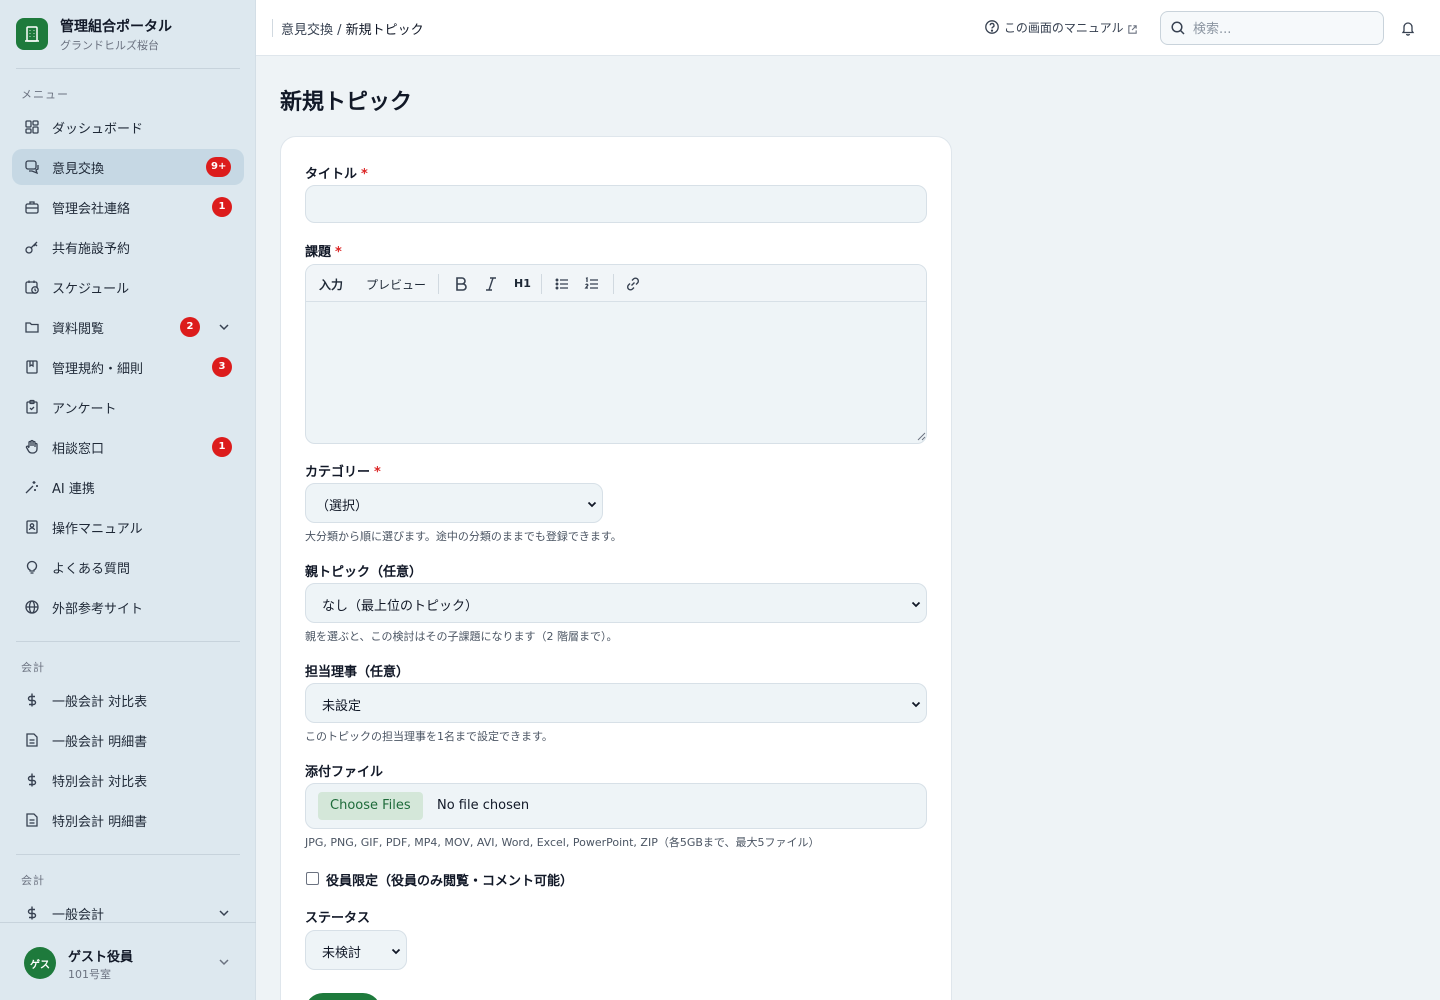  Describe the element at coordinates (429, 736) in the screenshot. I see `director-help: このトピックの担当理事を1名まで設定できます。` at that location.